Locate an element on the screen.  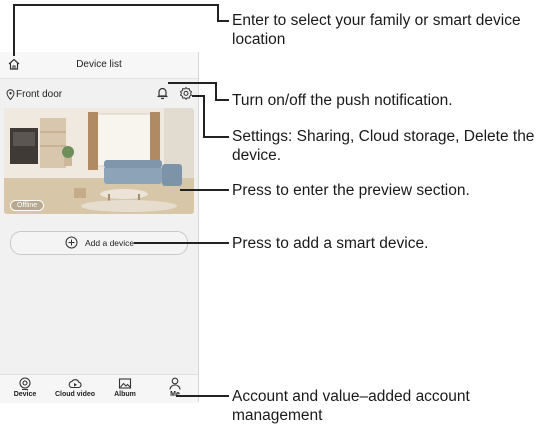
tab-cloud-video: Cloud video is located at coordinates (75, 387).